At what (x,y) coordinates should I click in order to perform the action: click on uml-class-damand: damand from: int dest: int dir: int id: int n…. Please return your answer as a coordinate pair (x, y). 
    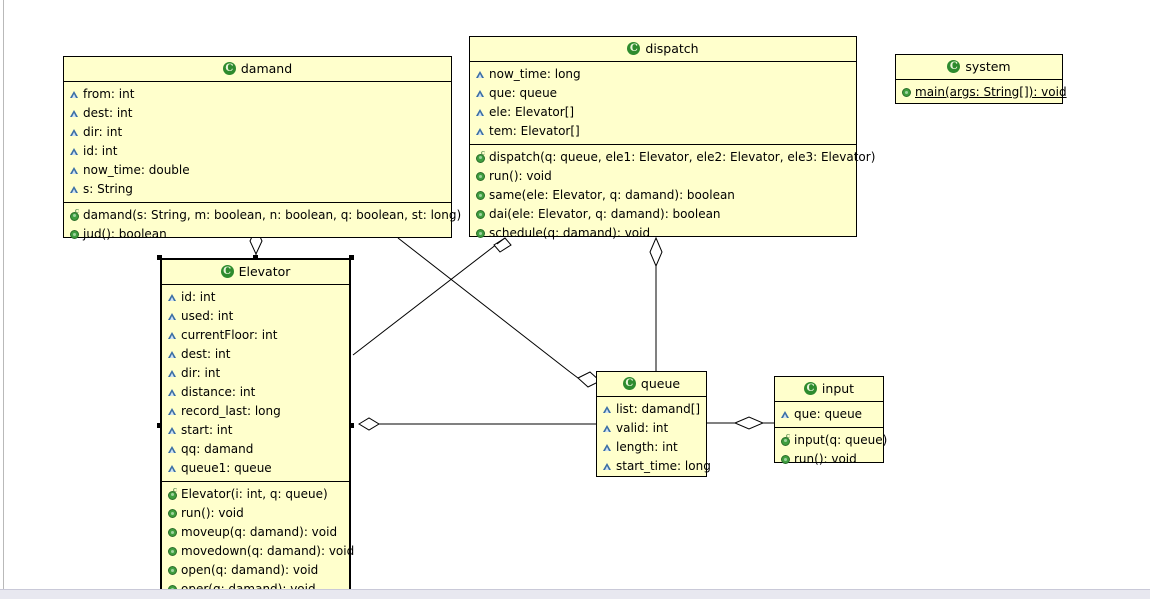
    Looking at the image, I should click on (262, 148).